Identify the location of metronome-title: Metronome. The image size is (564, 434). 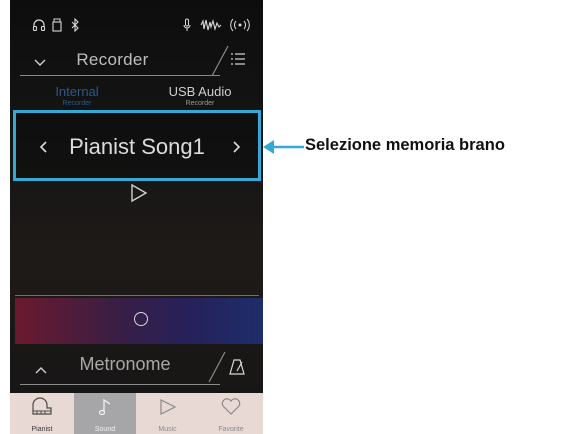
(125, 364).